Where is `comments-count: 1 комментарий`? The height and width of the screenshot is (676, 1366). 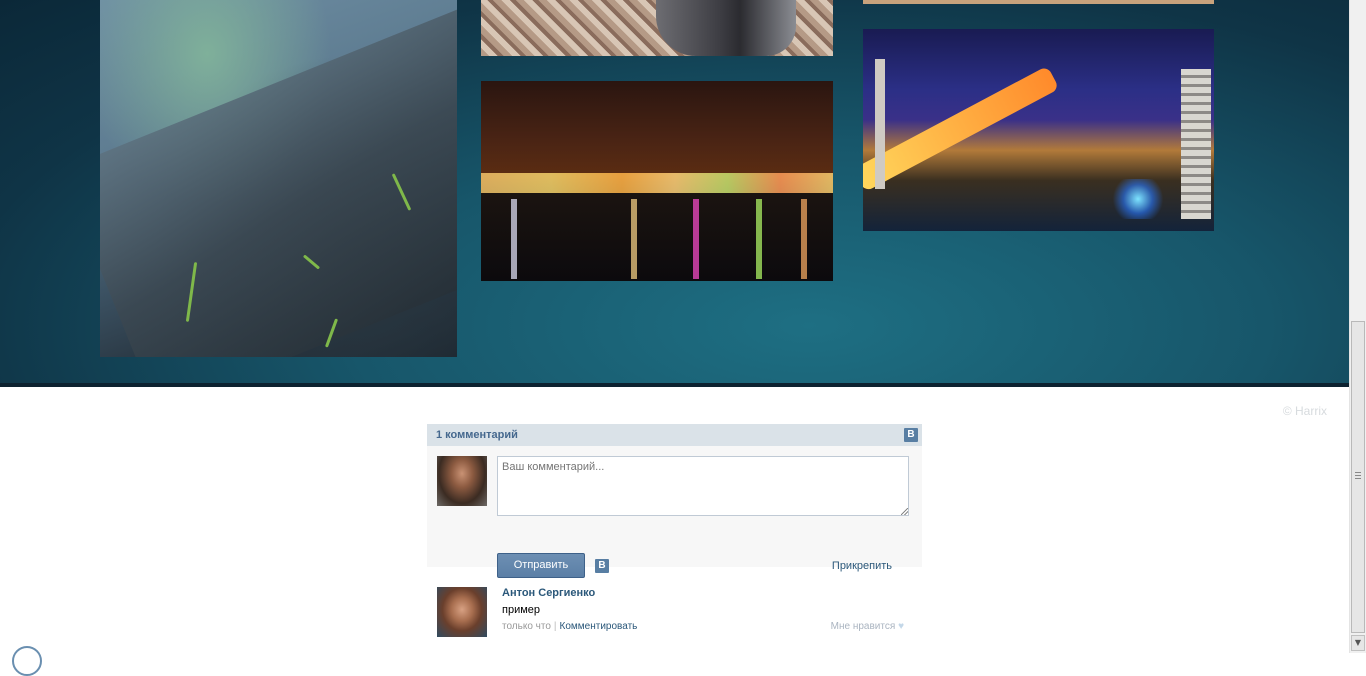 comments-count: 1 комментарий is located at coordinates (477, 435).